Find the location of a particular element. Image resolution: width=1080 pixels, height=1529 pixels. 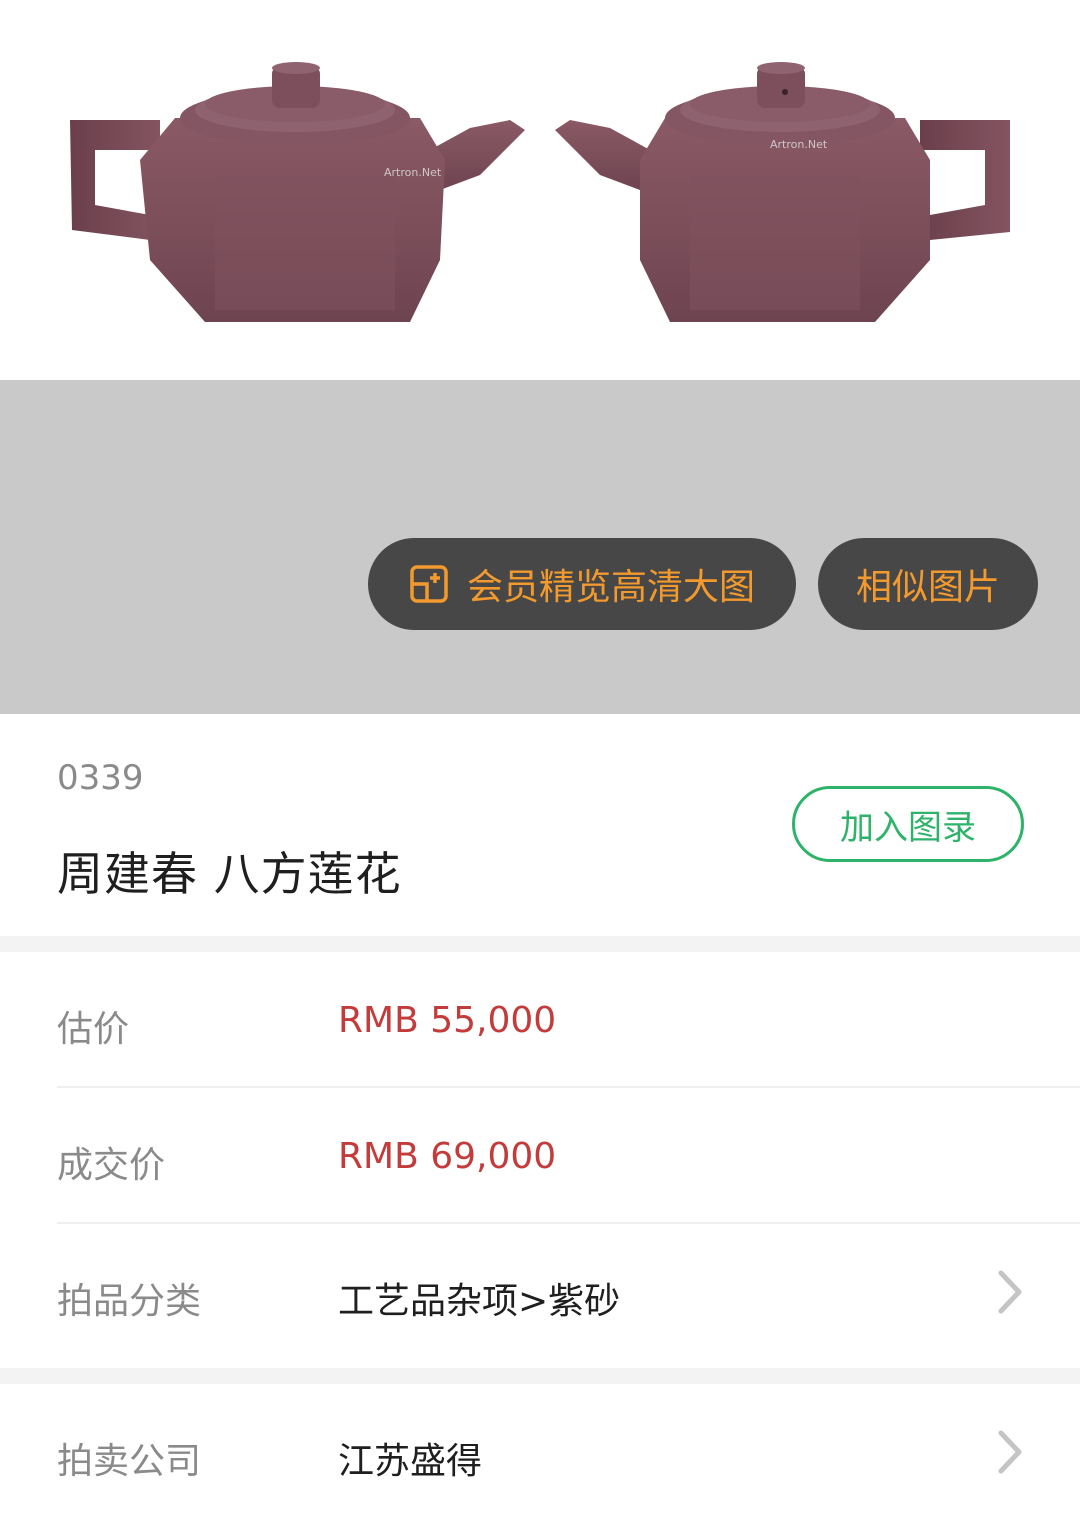

estimate-label: 估价 is located at coordinates (93, 1029).